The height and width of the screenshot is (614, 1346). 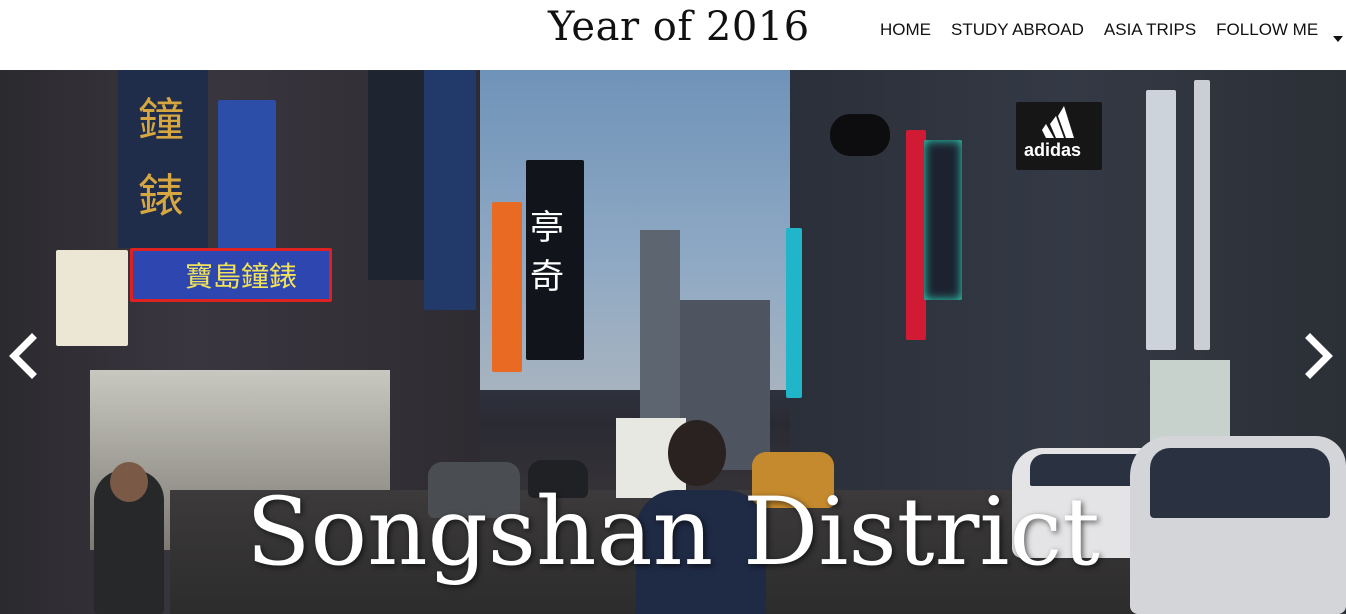 I want to click on adidas-sign: adidas, so click(x=1059, y=136).